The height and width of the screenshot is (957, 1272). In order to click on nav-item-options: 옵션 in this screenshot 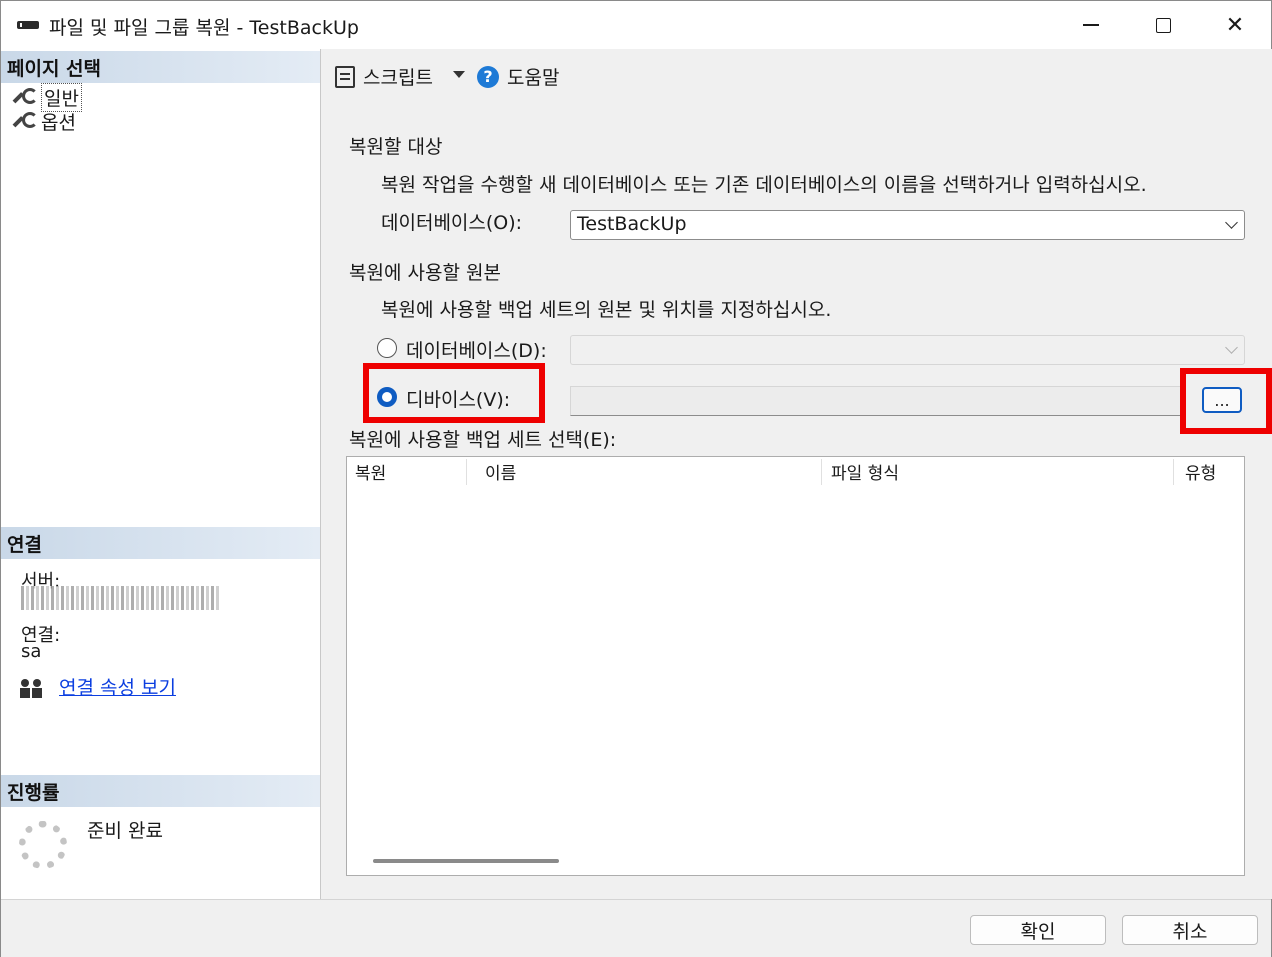, I will do `click(44, 121)`.